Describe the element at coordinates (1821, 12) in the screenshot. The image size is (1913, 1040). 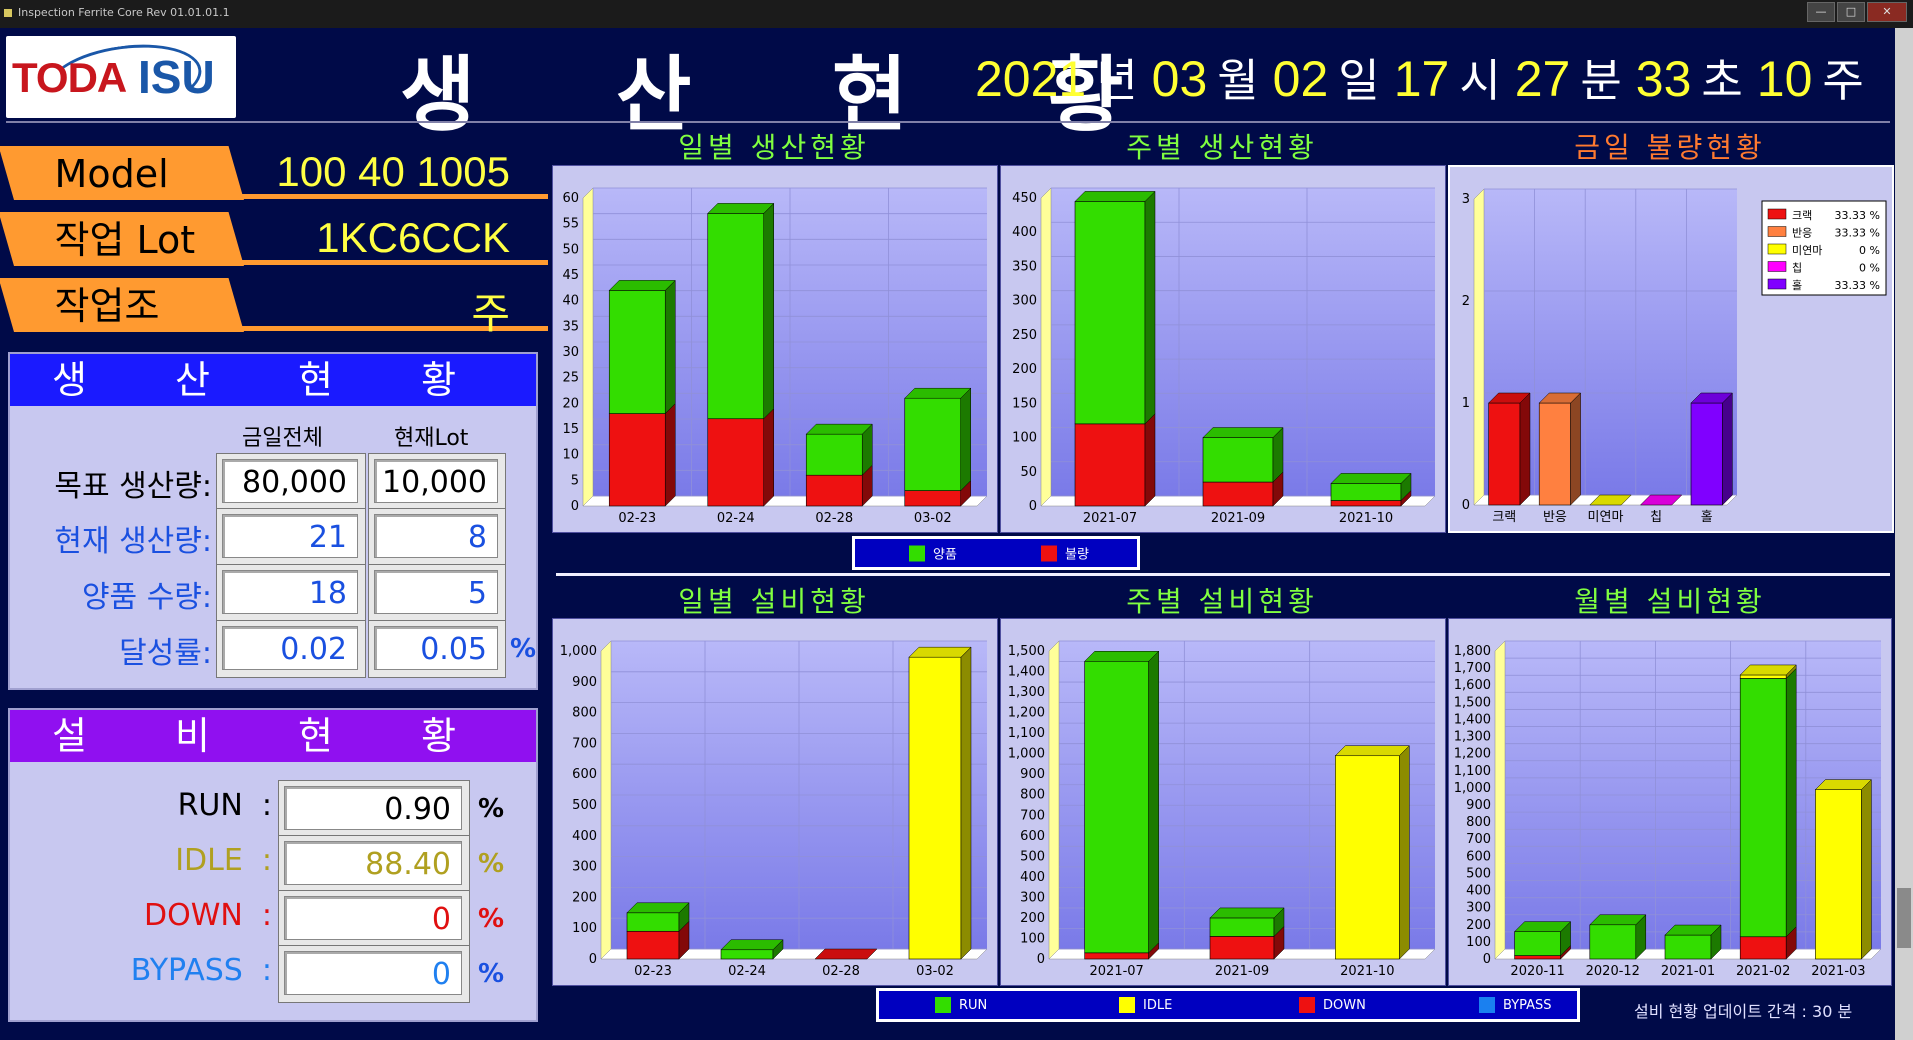
I see `minimize-button: —` at that location.